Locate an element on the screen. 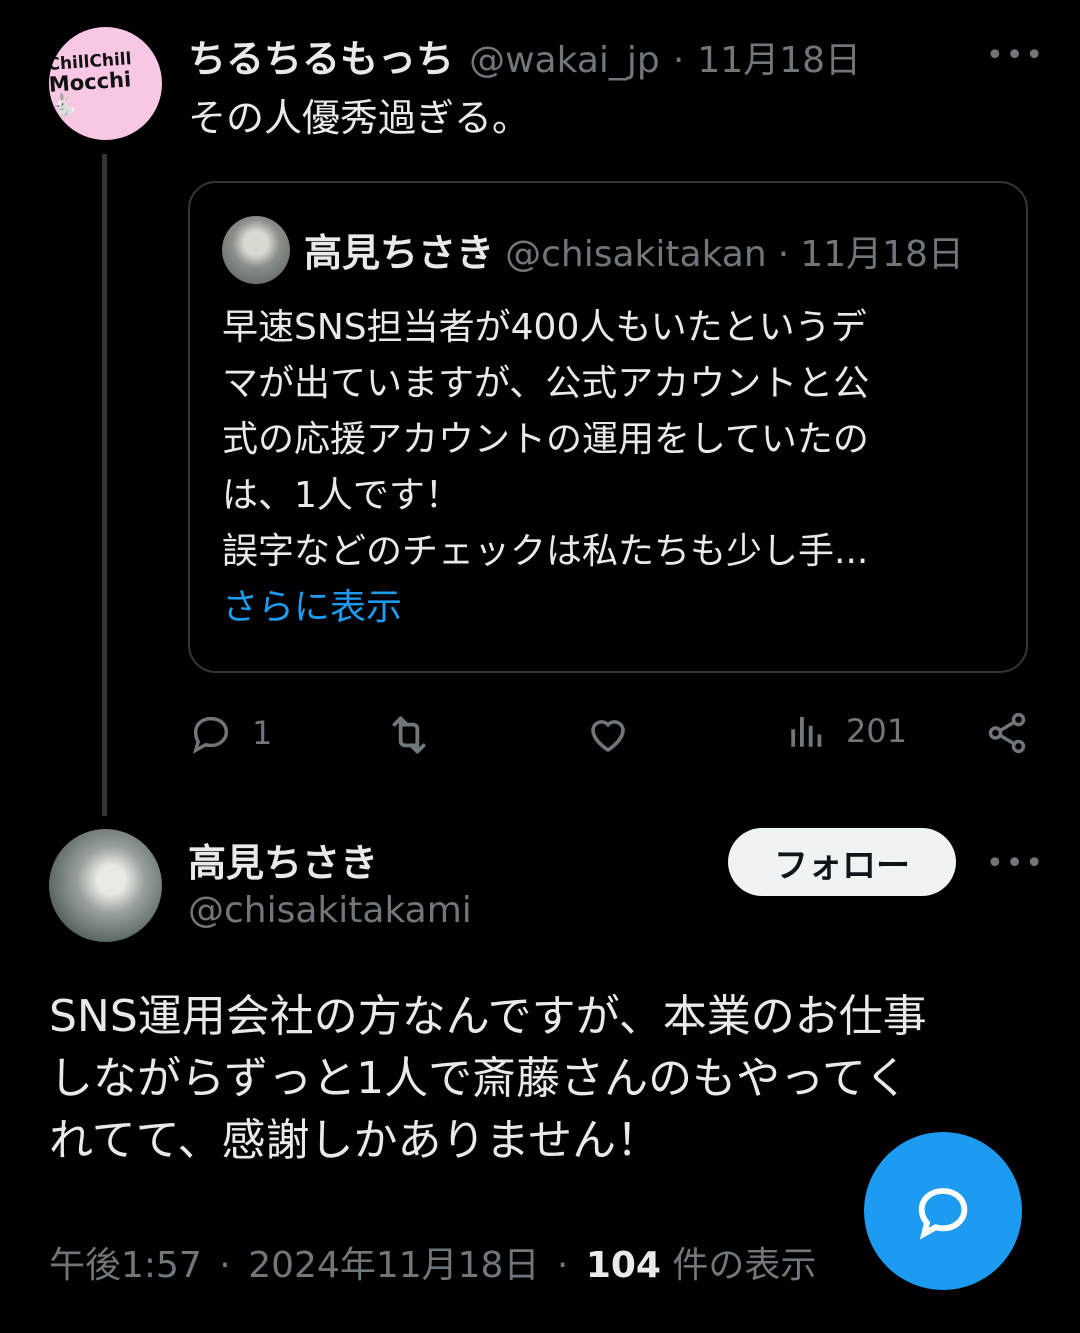 This screenshot has width=1080, height=1333. views-button: 201 is located at coordinates (846, 731).